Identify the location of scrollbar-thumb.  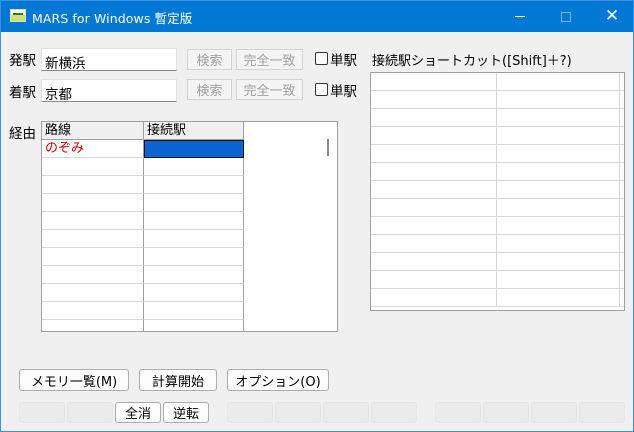
(328, 147).